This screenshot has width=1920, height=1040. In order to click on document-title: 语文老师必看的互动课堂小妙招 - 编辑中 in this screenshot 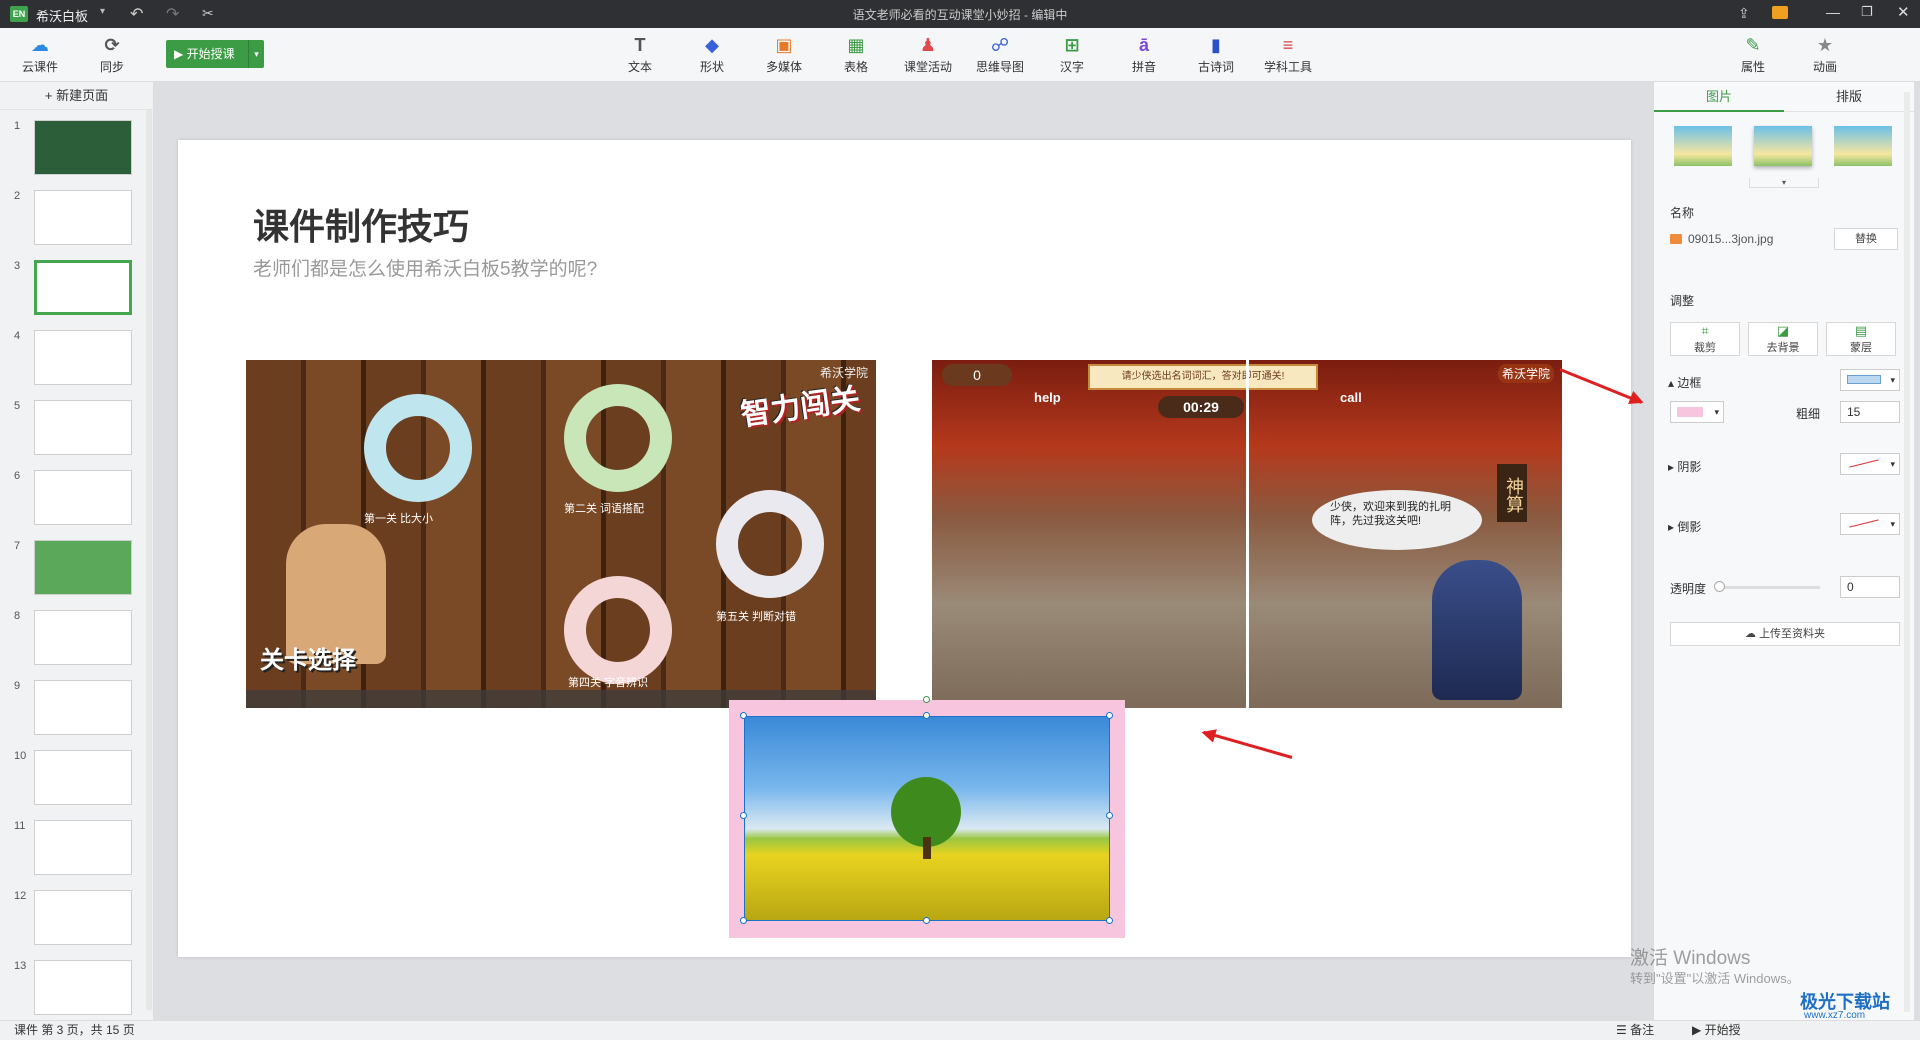, I will do `click(960, 14)`.